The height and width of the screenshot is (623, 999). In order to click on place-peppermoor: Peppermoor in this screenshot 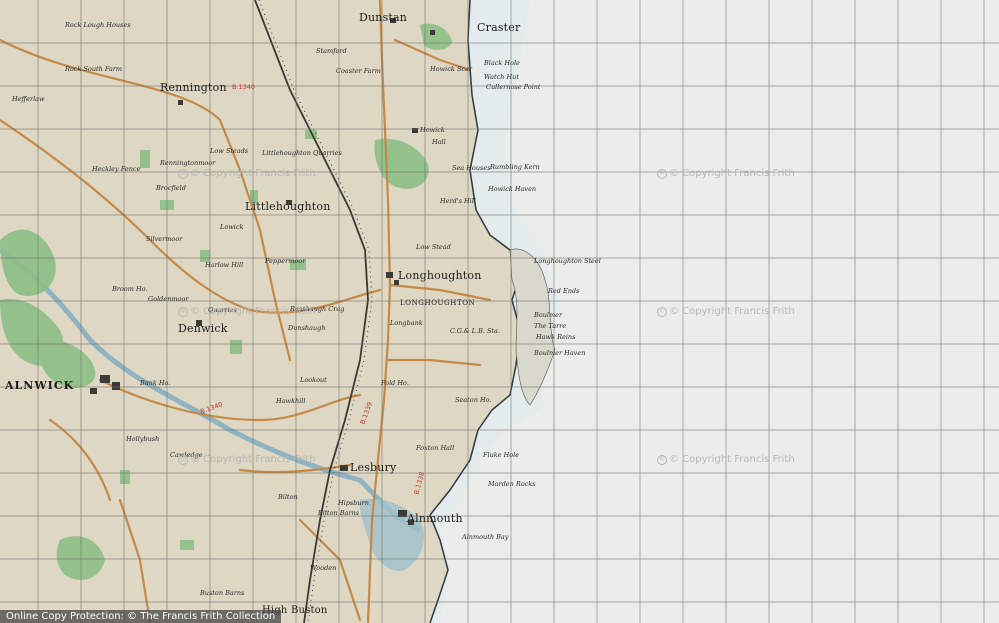, I will do `click(285, 261)`.